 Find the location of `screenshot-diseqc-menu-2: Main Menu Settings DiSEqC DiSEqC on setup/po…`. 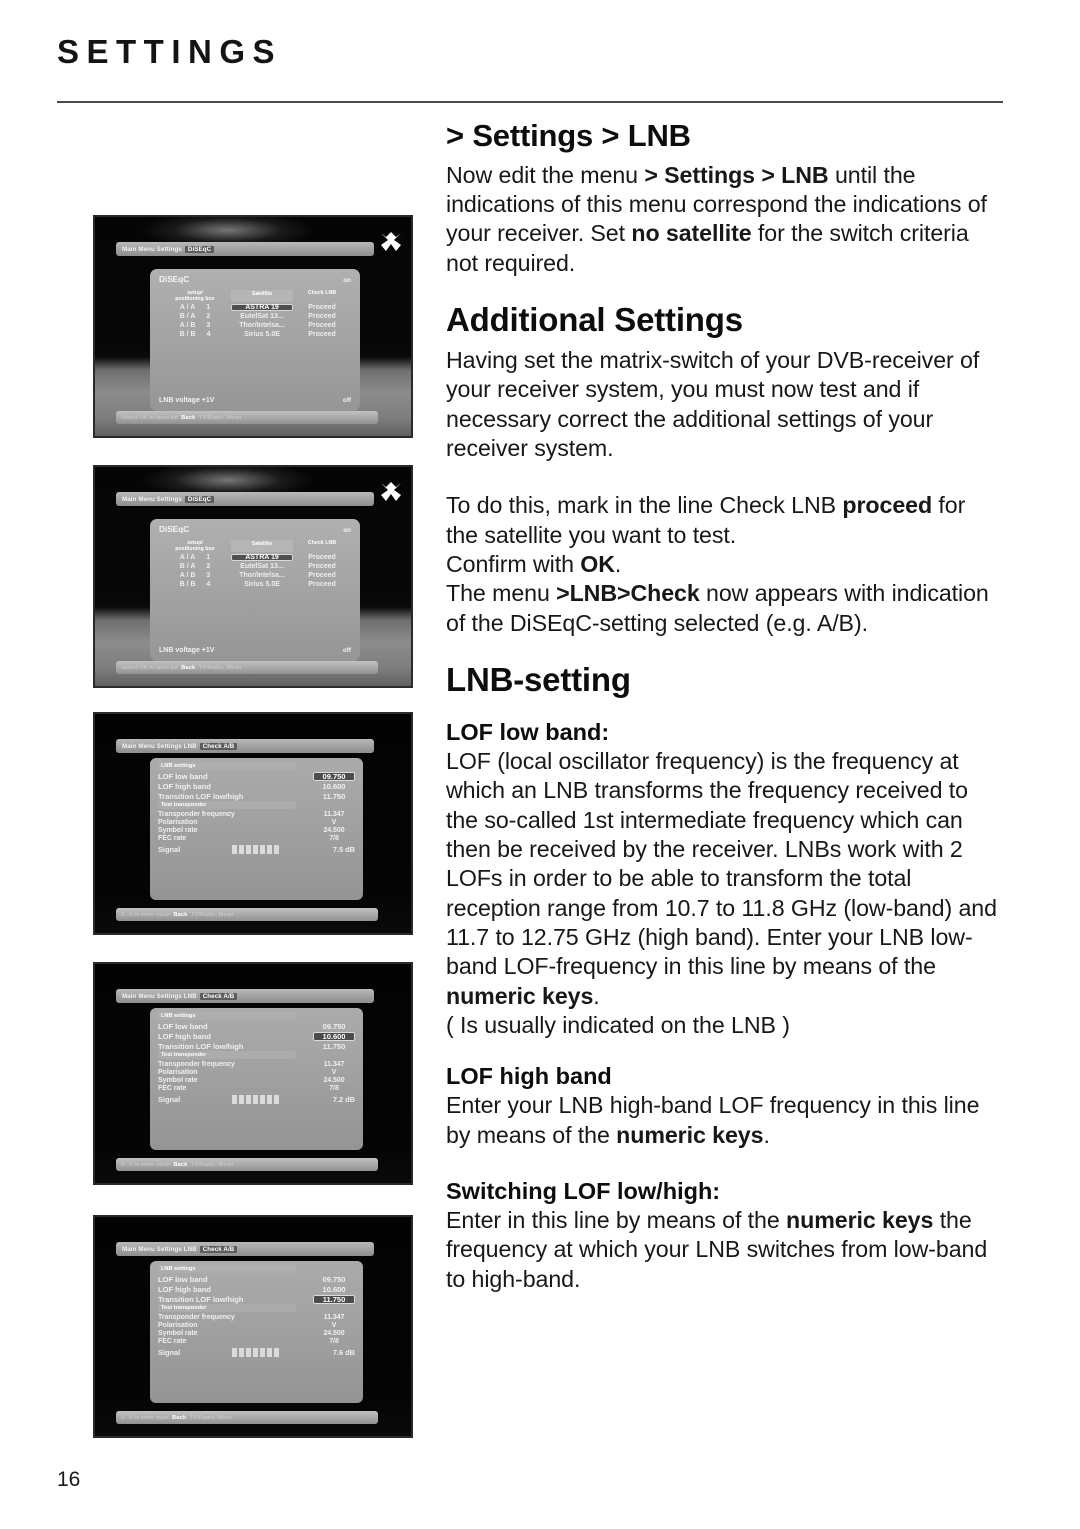

screenshot-diseqc-menu-2: Main Menu Settings DiSEqC DiSEqC on setup/po… is located at coordinates (253, 576).